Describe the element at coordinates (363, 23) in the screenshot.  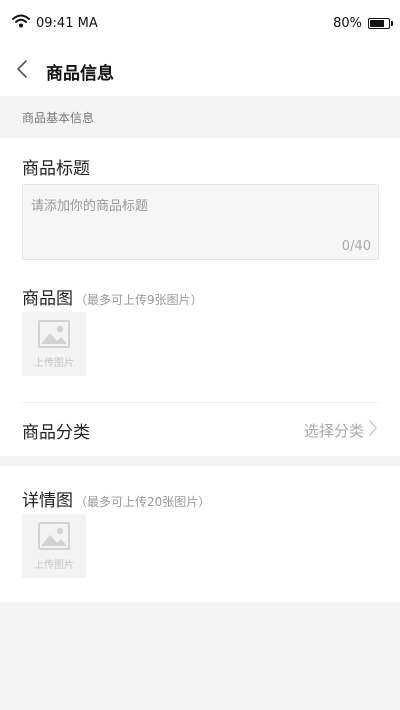
I see `status-right: 80%` at that location.